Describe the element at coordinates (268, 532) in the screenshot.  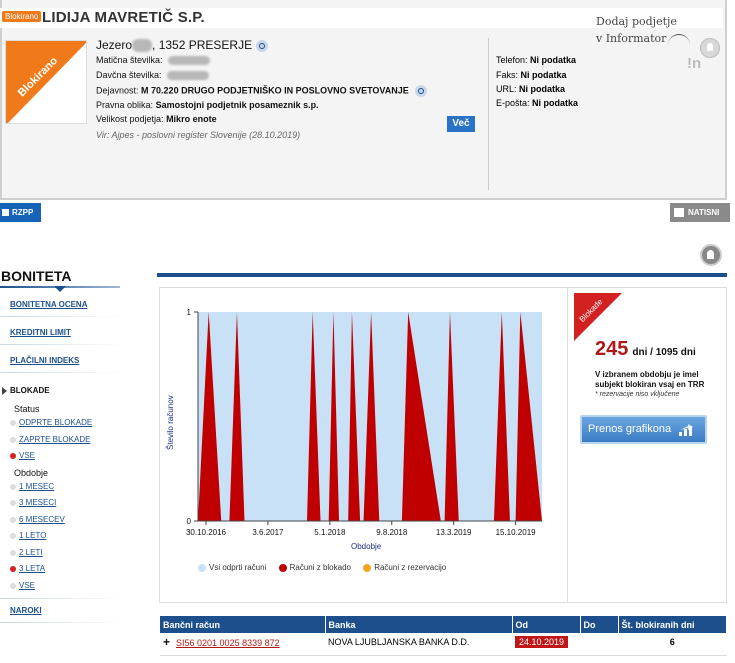
I see `x-tick-label-1: 3.6.2017` at that location.